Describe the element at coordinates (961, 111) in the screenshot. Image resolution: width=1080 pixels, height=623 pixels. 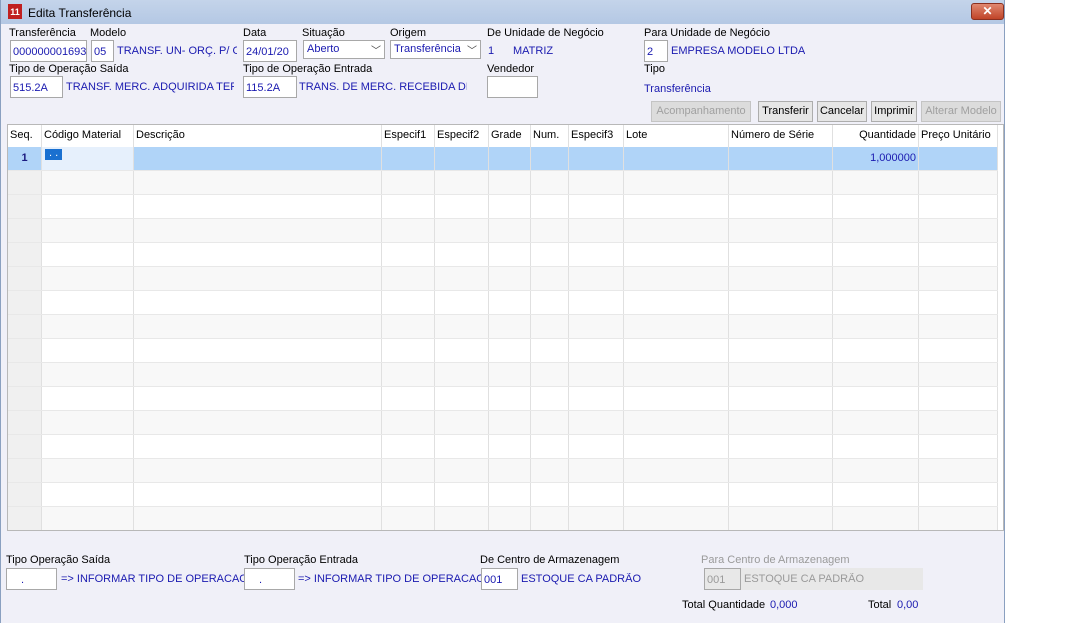
I see `alterar-modelo-button: Alterar Modelo` at that location.